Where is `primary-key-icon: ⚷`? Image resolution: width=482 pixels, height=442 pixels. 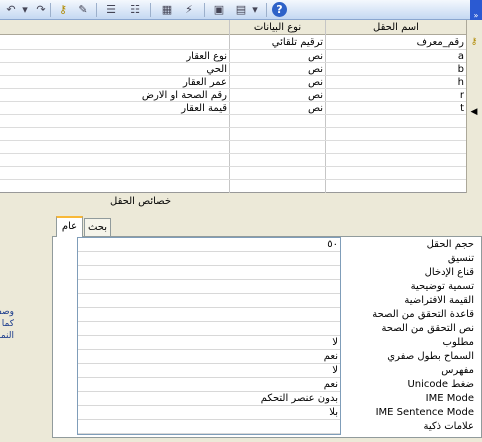
primary-key-icon: ⚷ is located at coordinates (474, 42).